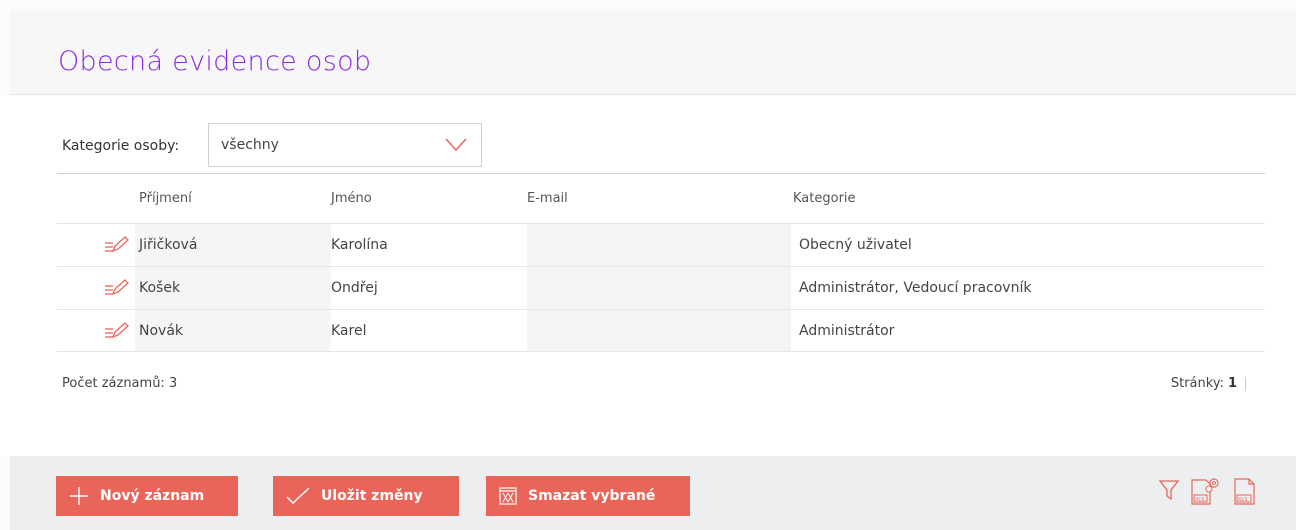 The image size is (1296, 530). What do you see at coordinates (915, 288) in the screenshot?
I see `cell-kategorie: Administrátor, Vedoucí pracovník` at bounding box center [915, 288].